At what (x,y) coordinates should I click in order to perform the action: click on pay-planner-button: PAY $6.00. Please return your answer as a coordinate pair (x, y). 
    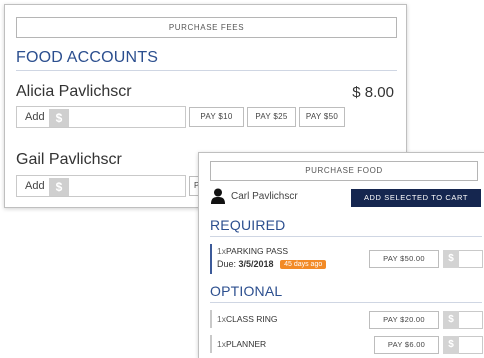
    Looking at the image, I should click on (406, 345).